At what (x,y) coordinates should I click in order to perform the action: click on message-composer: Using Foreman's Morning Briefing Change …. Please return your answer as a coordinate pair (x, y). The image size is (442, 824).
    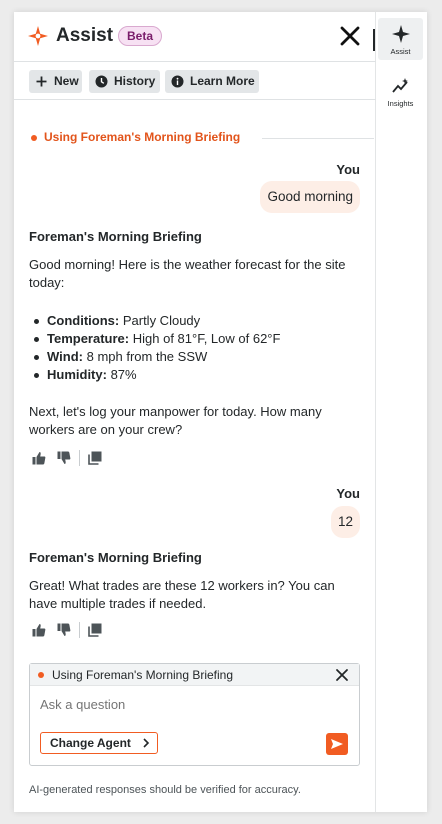
    Looking at the image, I should click on (194, 714).